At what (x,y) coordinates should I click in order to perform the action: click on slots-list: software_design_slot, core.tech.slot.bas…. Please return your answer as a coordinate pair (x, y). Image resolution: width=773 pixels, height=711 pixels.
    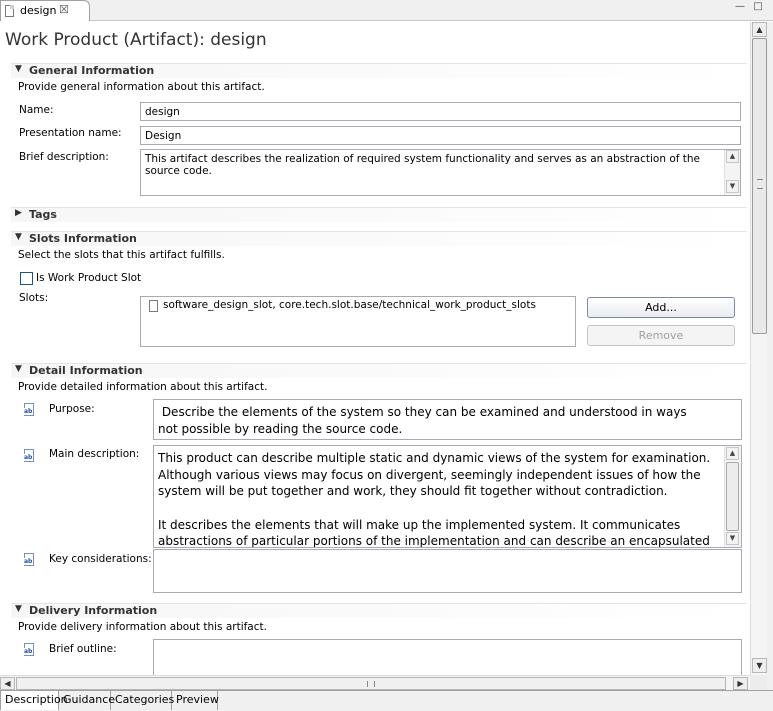
    Looking at the image, I should click on (358, 321).